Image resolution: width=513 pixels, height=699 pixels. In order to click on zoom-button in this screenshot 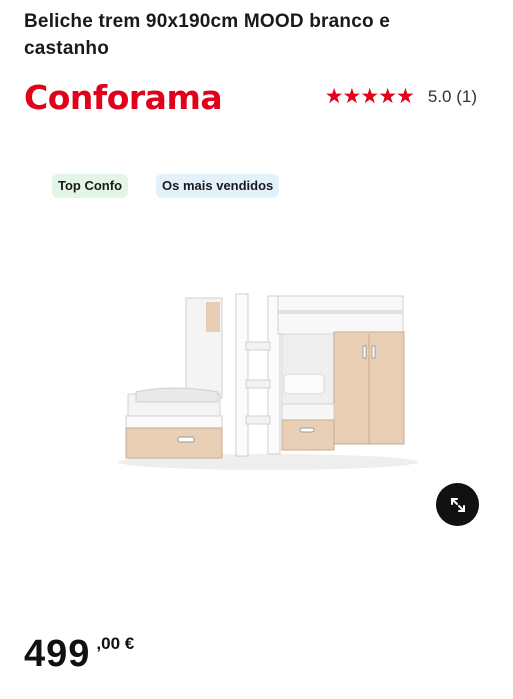, I will do `click(457, 504)`.